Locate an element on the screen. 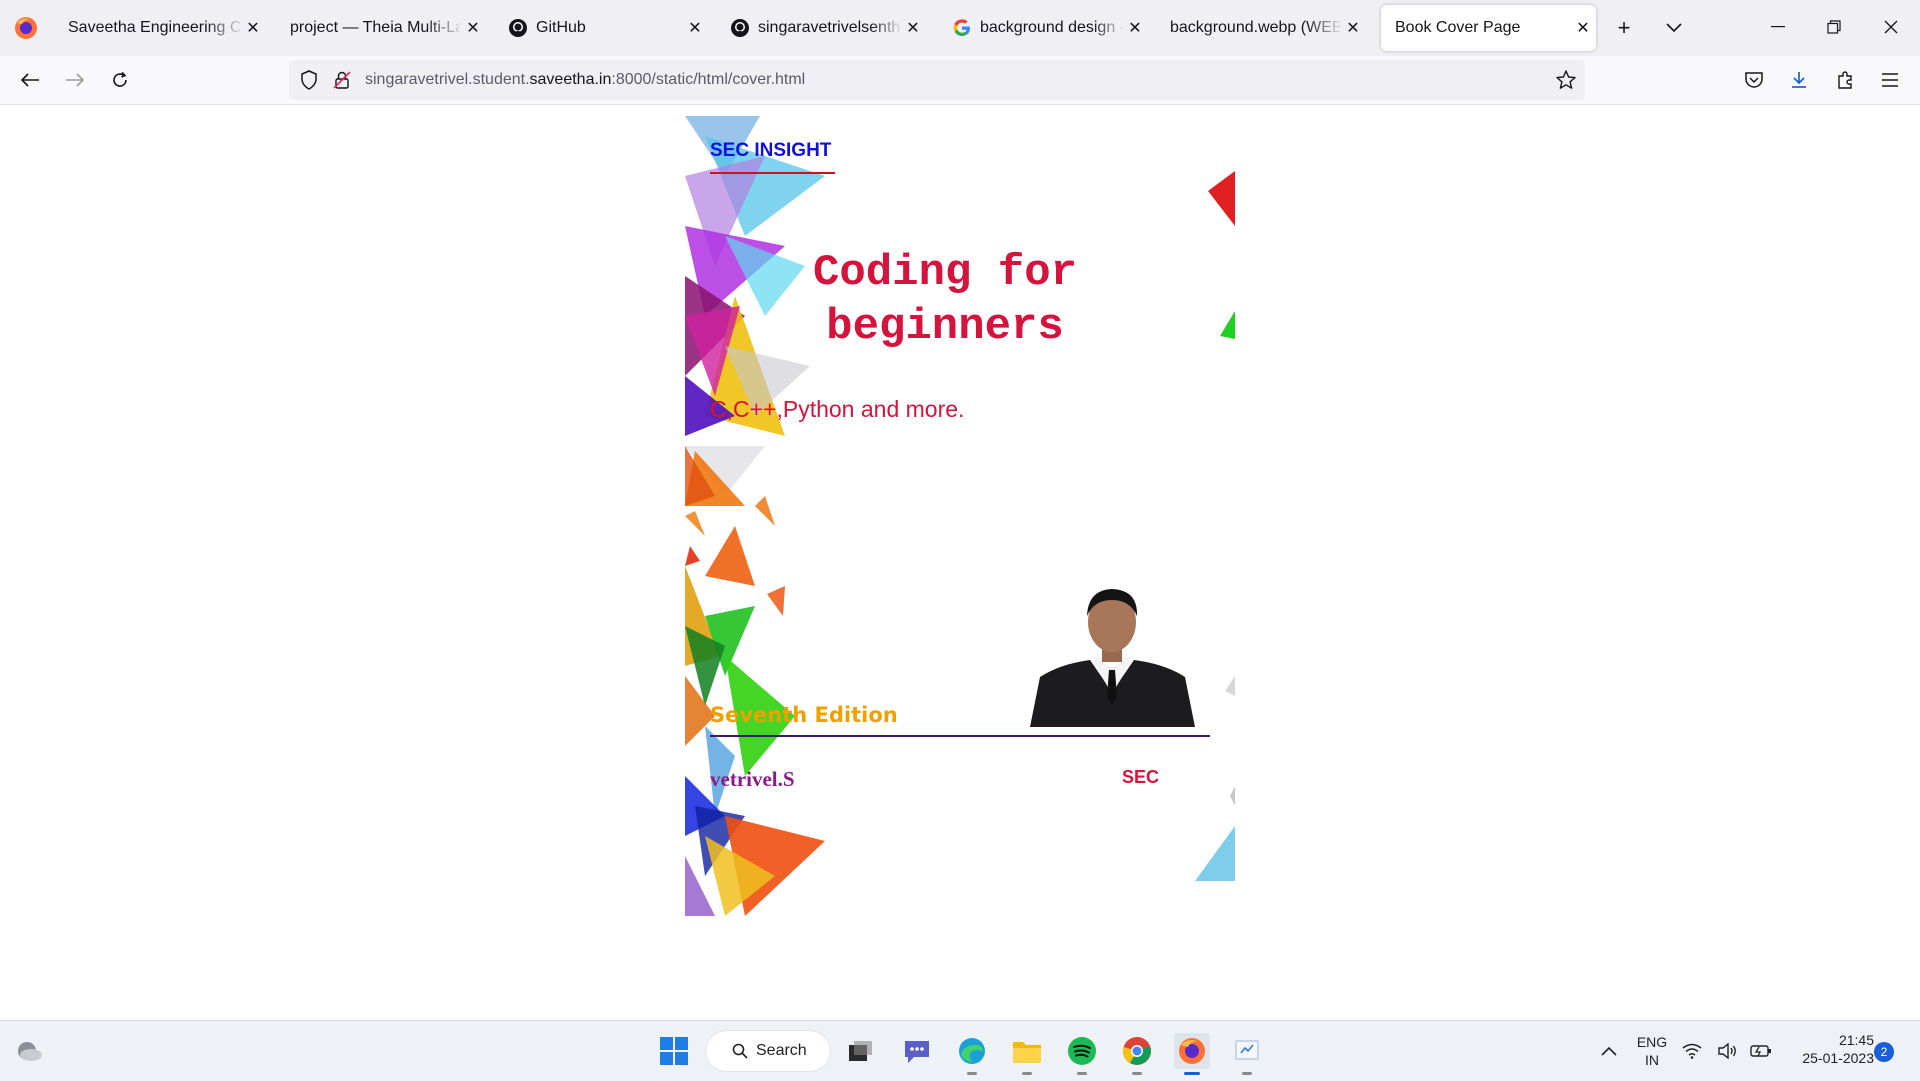 The width and height of the screenshot is (1920, 1081). teams-chat-icon is located at coordinates (917, 1051).